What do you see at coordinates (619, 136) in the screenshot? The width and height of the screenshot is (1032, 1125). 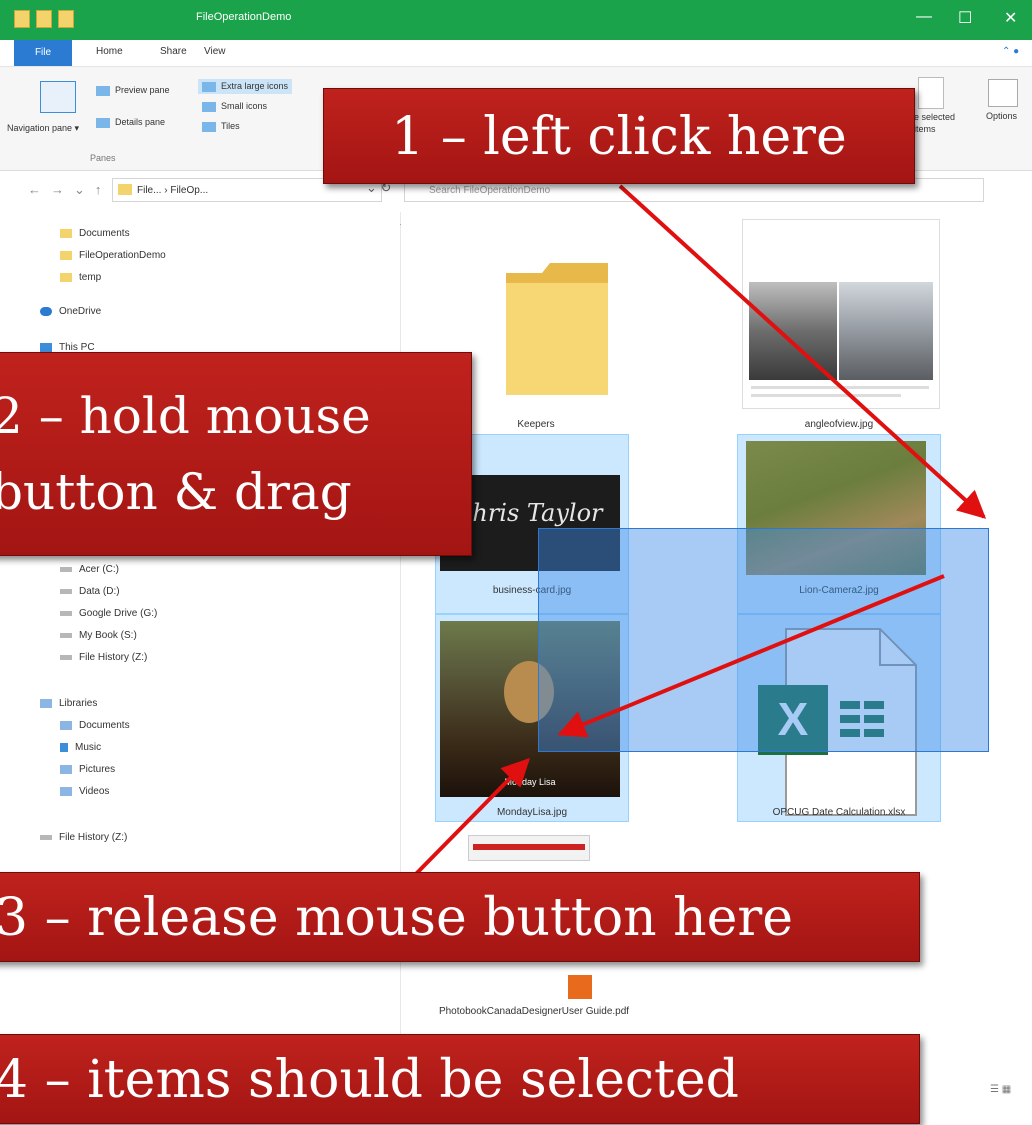 I see `callout-step-1: 1 – left click here` at bounding box center [619, 136].